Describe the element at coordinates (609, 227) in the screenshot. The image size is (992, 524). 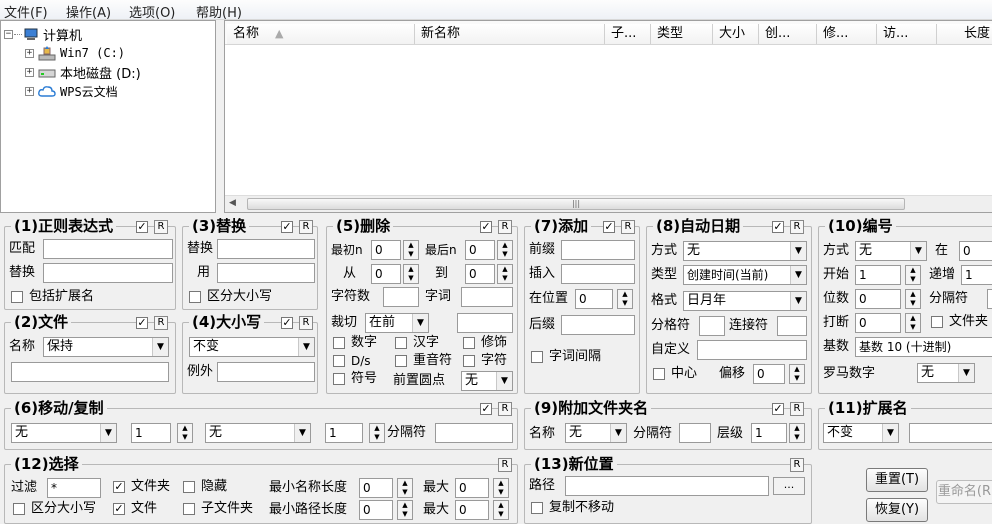
I see `add-enable-checkbox: ✓` at that location.